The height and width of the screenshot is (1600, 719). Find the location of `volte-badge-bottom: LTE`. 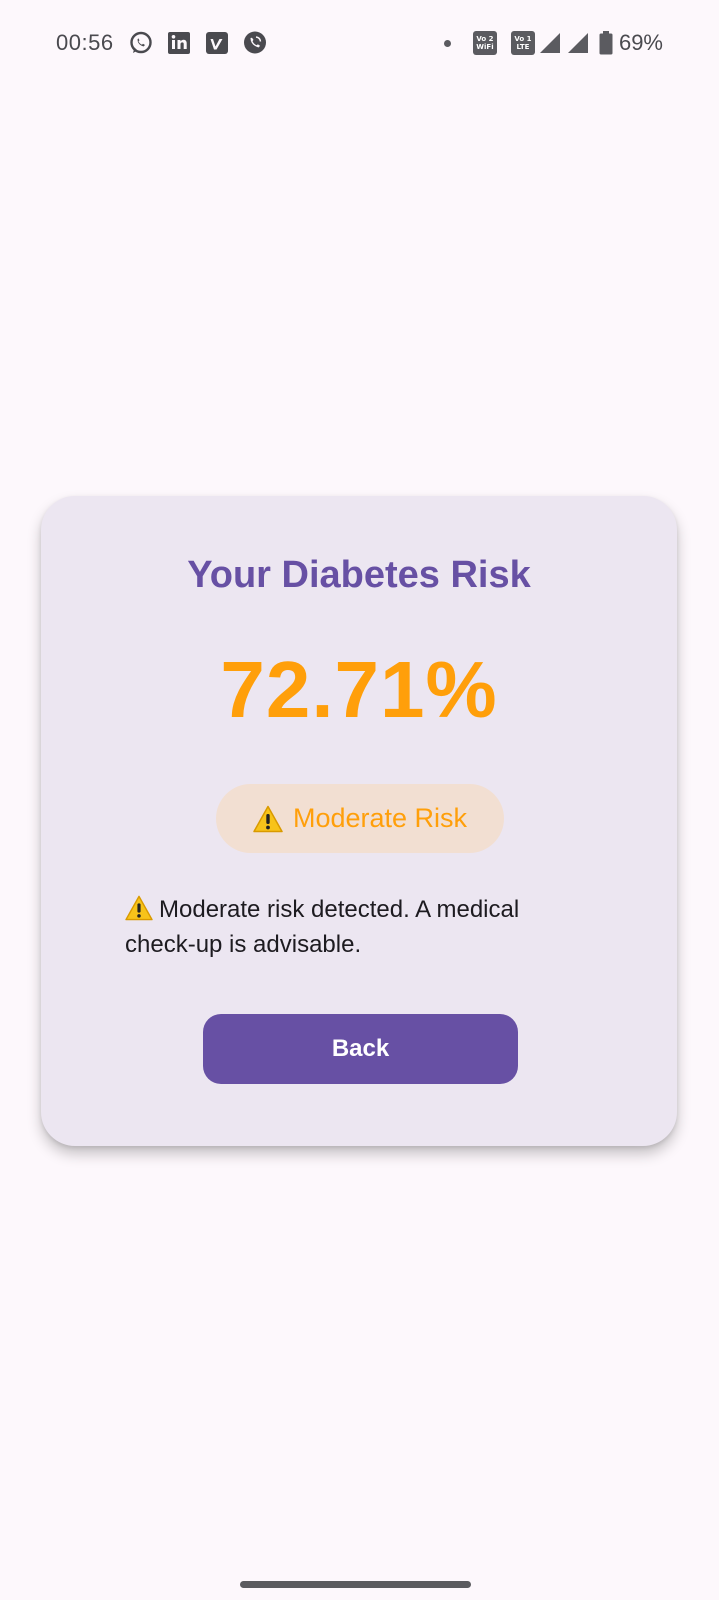

volte-badge-bottom: LTE is located at coordinates (523, 47).